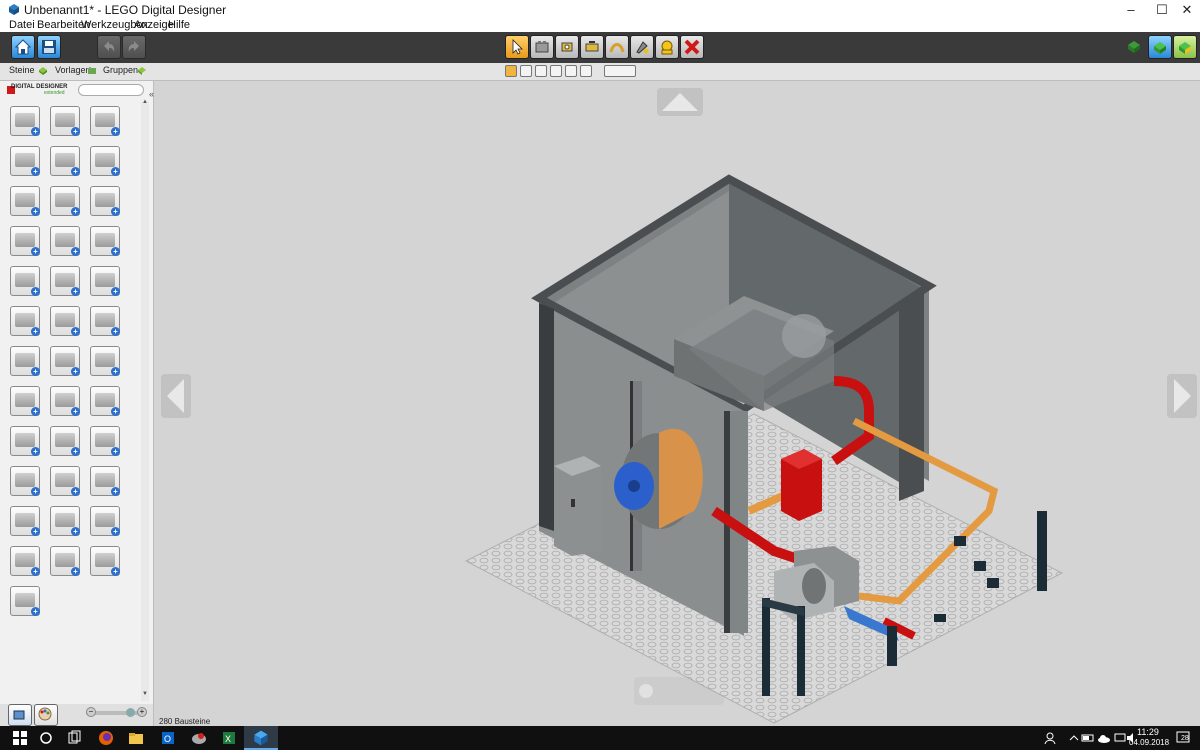 The height and width of the screenshot is (750, 1200). I want to click on tab-vorlagen: Vorlagen, so click(73, 70).